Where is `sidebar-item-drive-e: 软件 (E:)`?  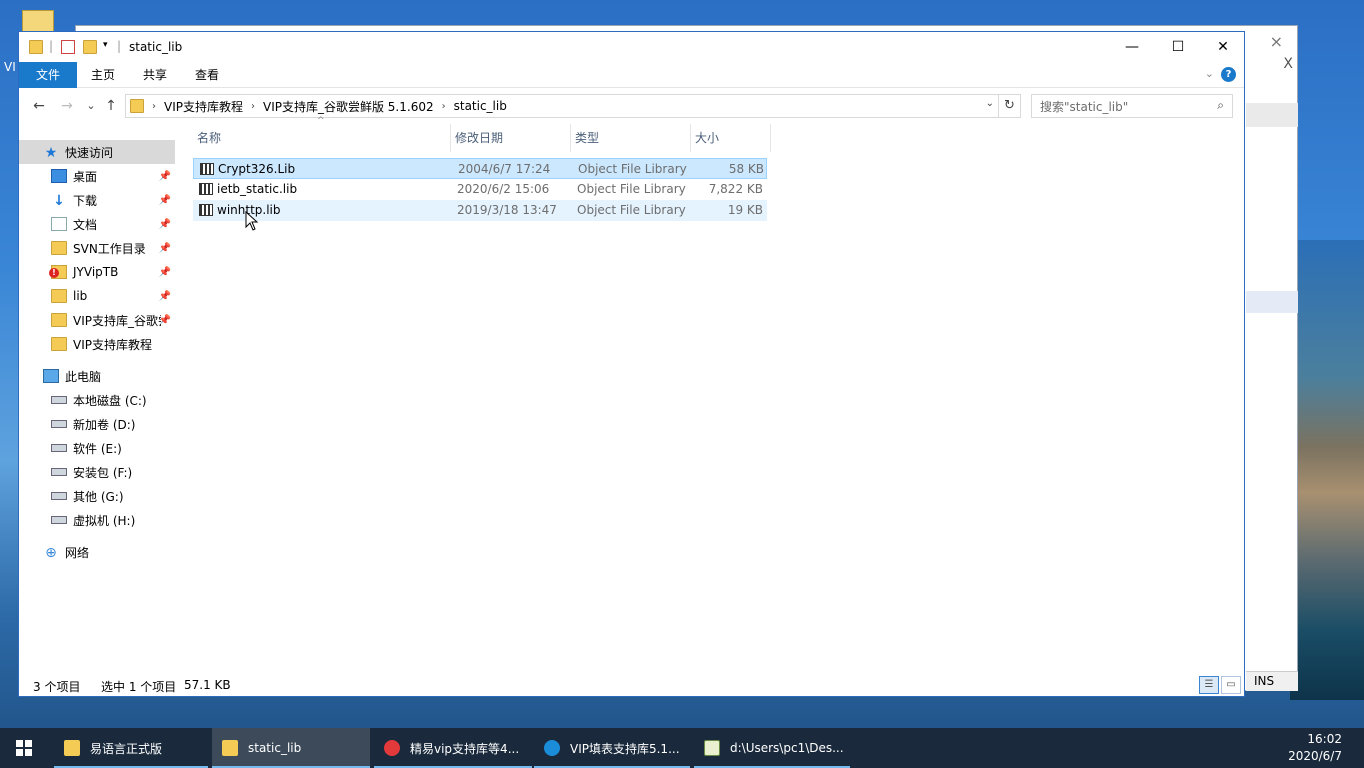
sidebar-item-drive-e: 软件 (E:) is located at coordinates (97, 448).